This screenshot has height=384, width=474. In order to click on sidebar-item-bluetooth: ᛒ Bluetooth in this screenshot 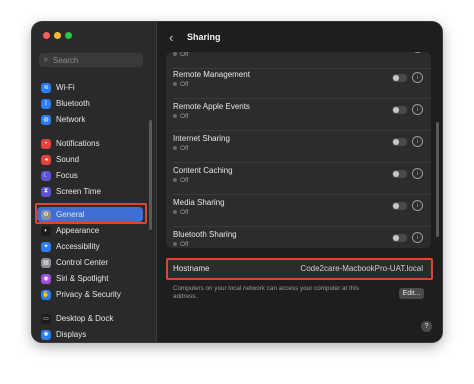, I will do `click(90, 103)`.